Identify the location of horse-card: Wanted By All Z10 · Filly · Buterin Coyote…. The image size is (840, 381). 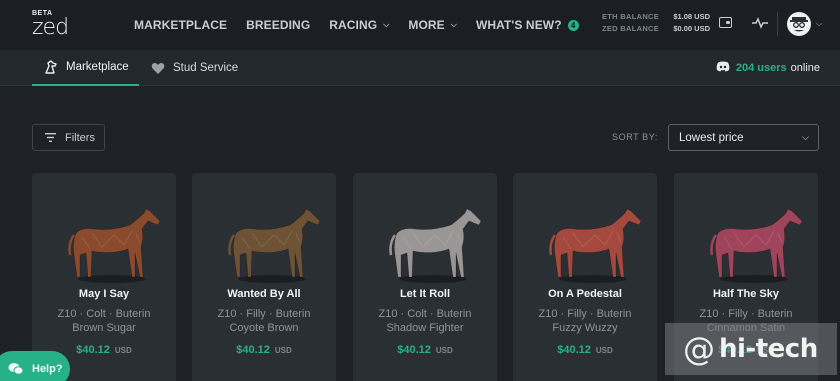
(264, 277).